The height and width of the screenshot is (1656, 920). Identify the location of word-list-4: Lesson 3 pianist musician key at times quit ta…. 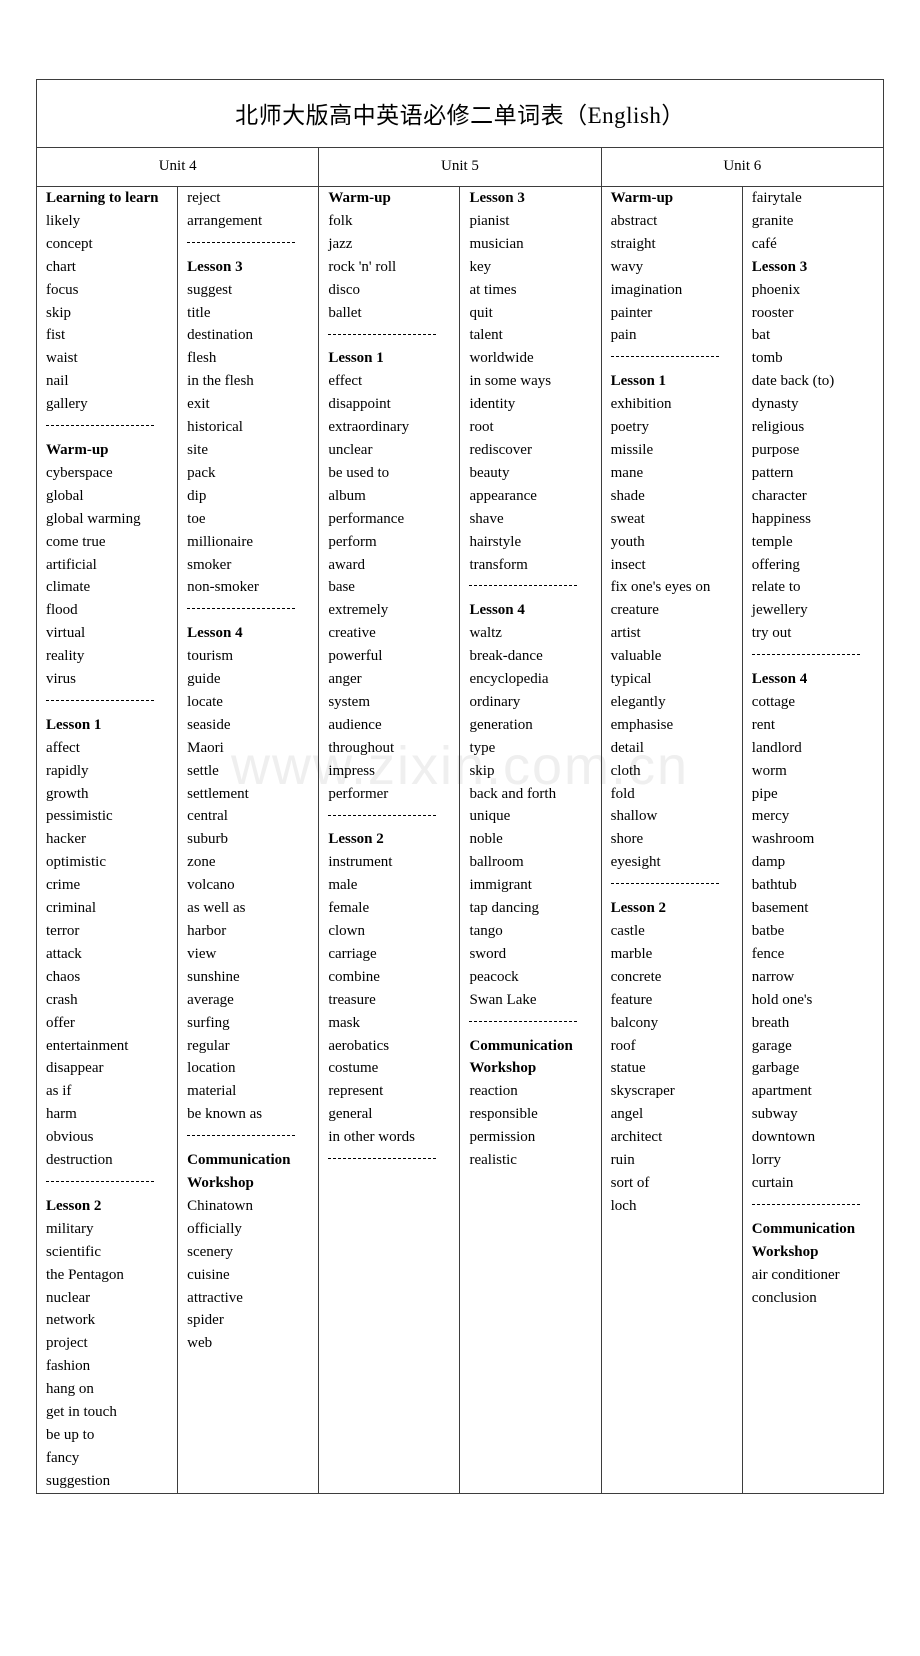
(530, 679).